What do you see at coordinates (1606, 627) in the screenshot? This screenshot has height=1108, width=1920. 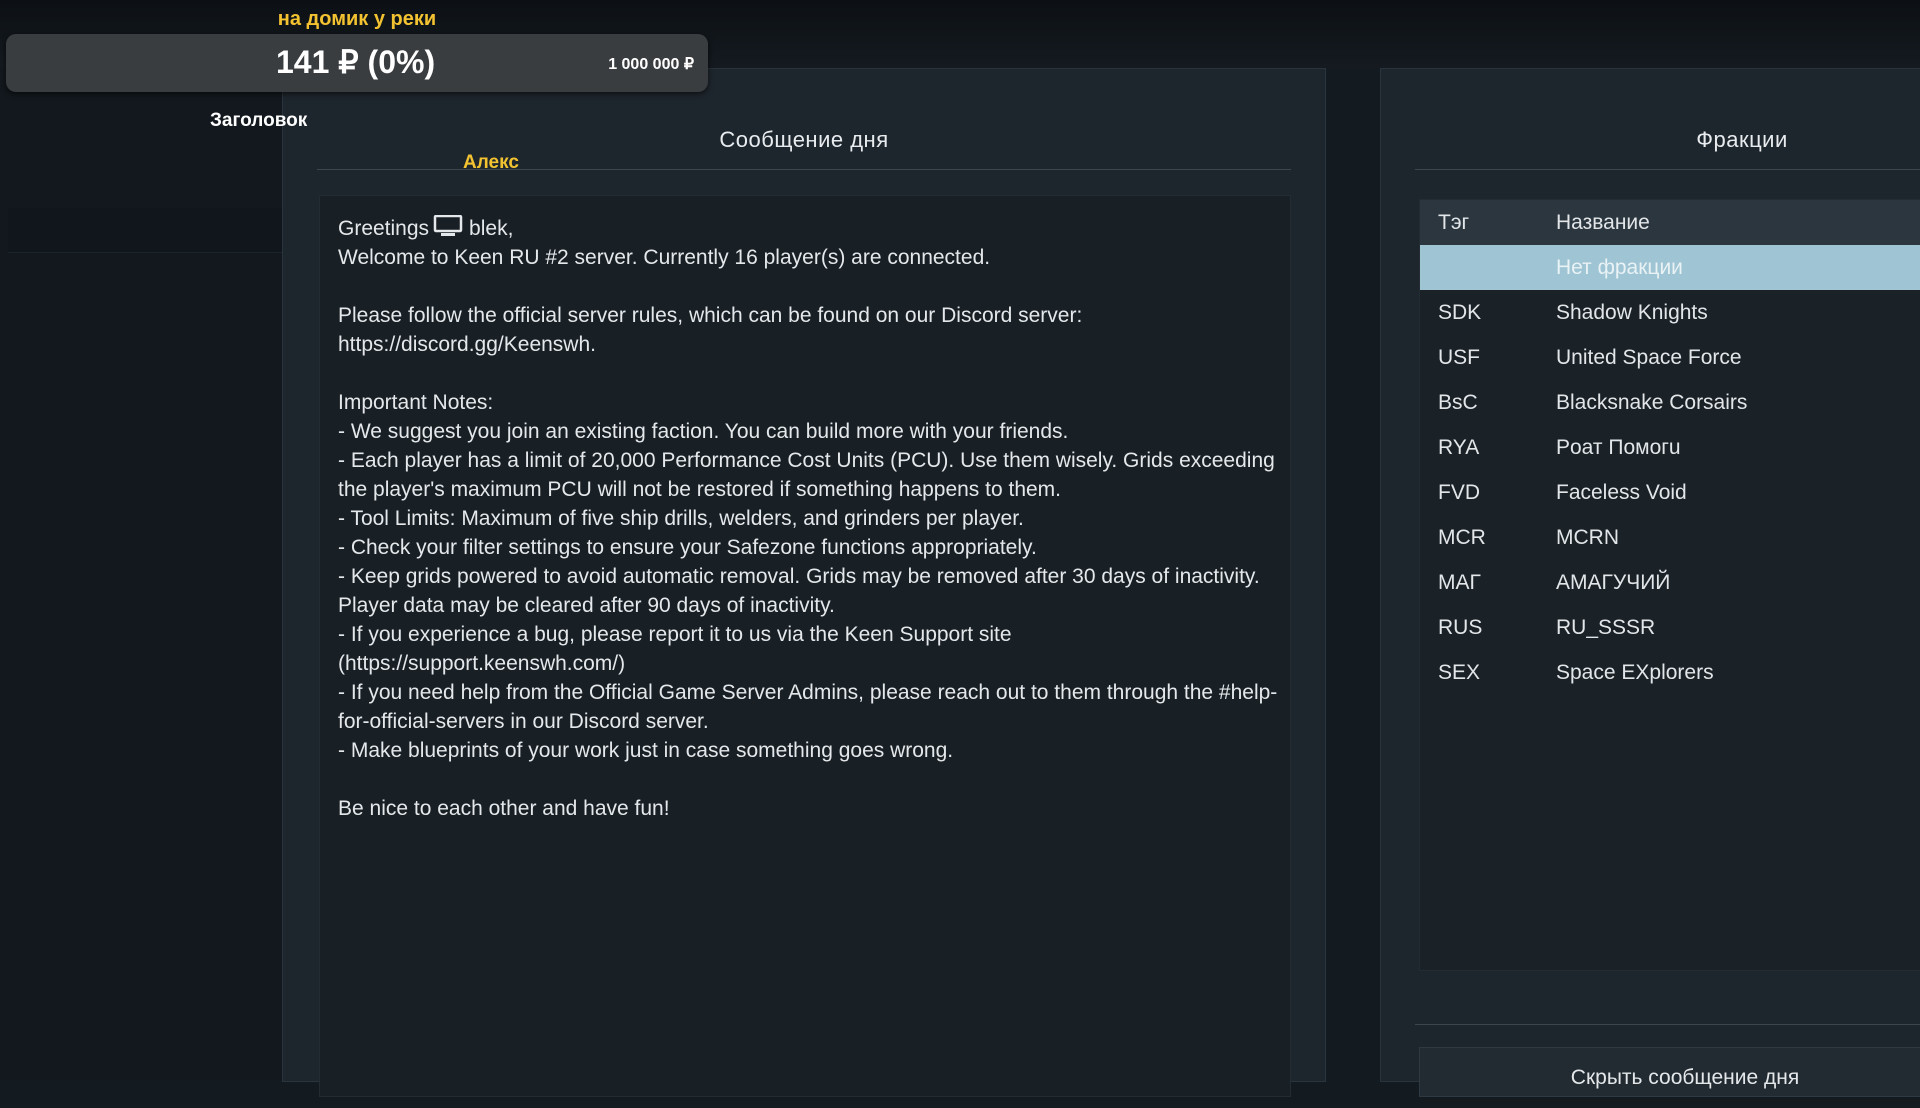 I see `faction-name: RU_SSSR` at bounding box center [1606, 627].